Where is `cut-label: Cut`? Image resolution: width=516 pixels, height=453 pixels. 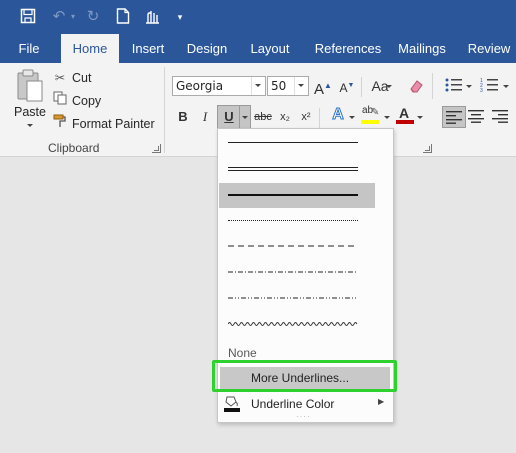
cut-label: Cut is located at coordinates (82, 78).